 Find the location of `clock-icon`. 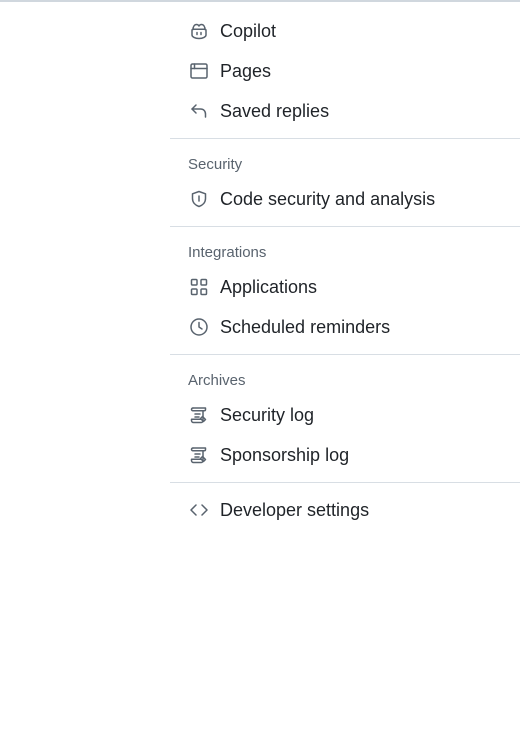

clock-icon is located at coordinates (199, 327).